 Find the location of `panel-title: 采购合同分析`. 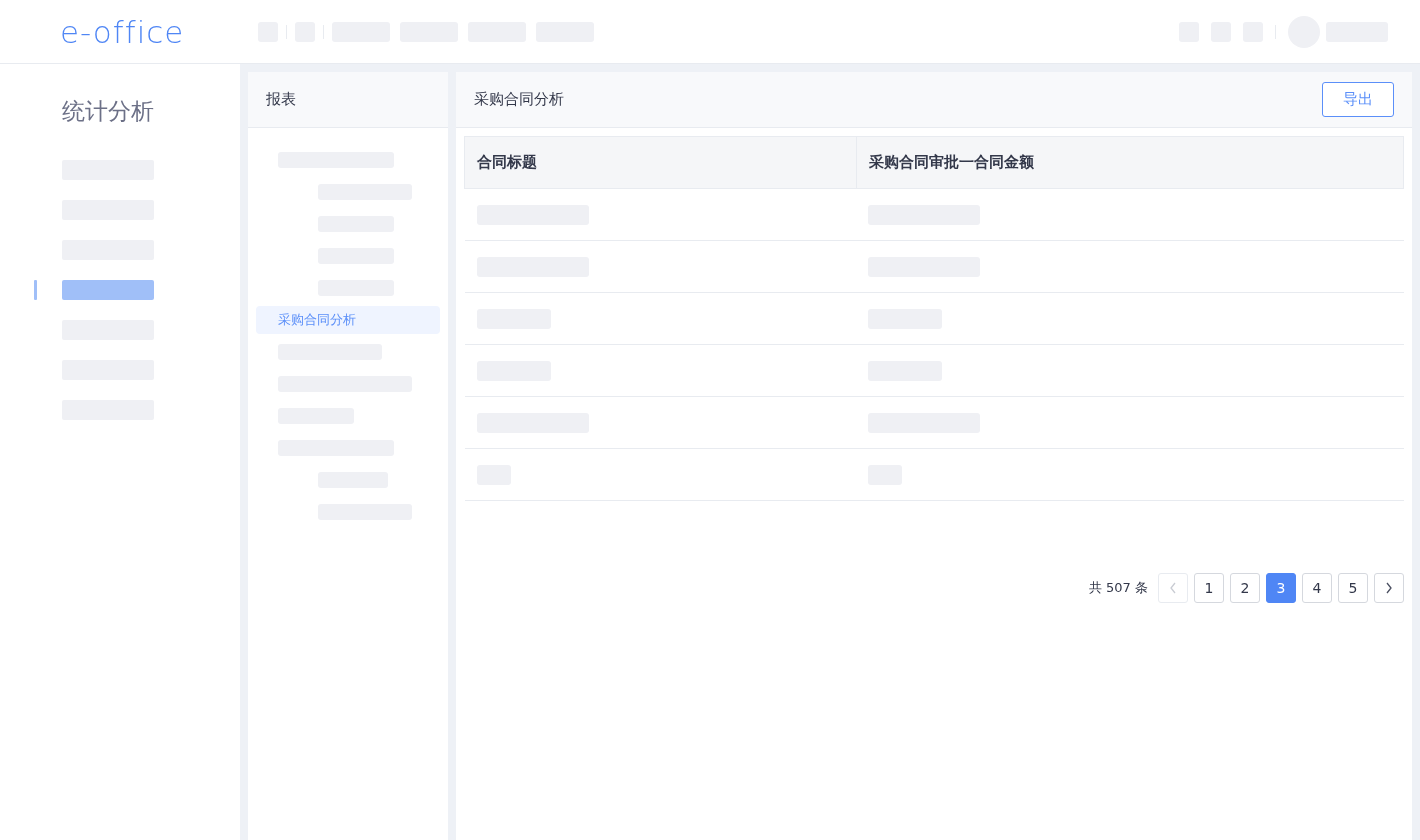

panel-title: 采购合同分析 is located at coordinates (519, 99).